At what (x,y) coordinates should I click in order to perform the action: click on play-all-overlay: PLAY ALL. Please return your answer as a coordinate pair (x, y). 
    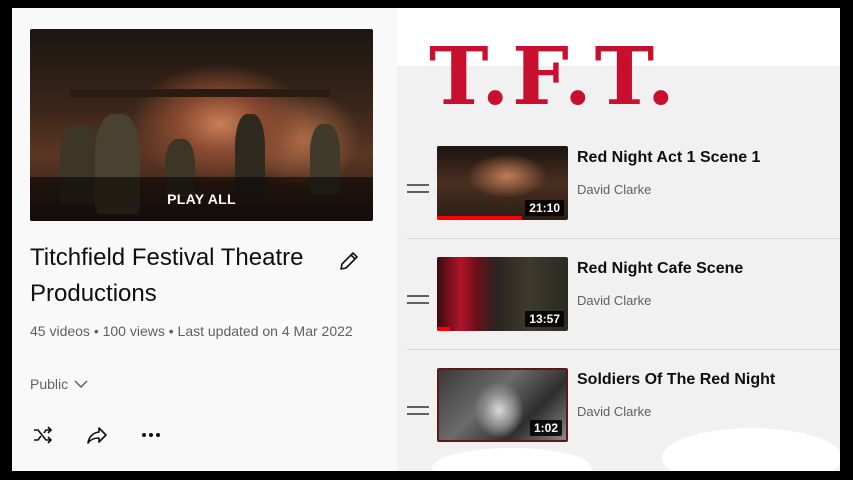
    Looking at the image, I should click on (201, 199).